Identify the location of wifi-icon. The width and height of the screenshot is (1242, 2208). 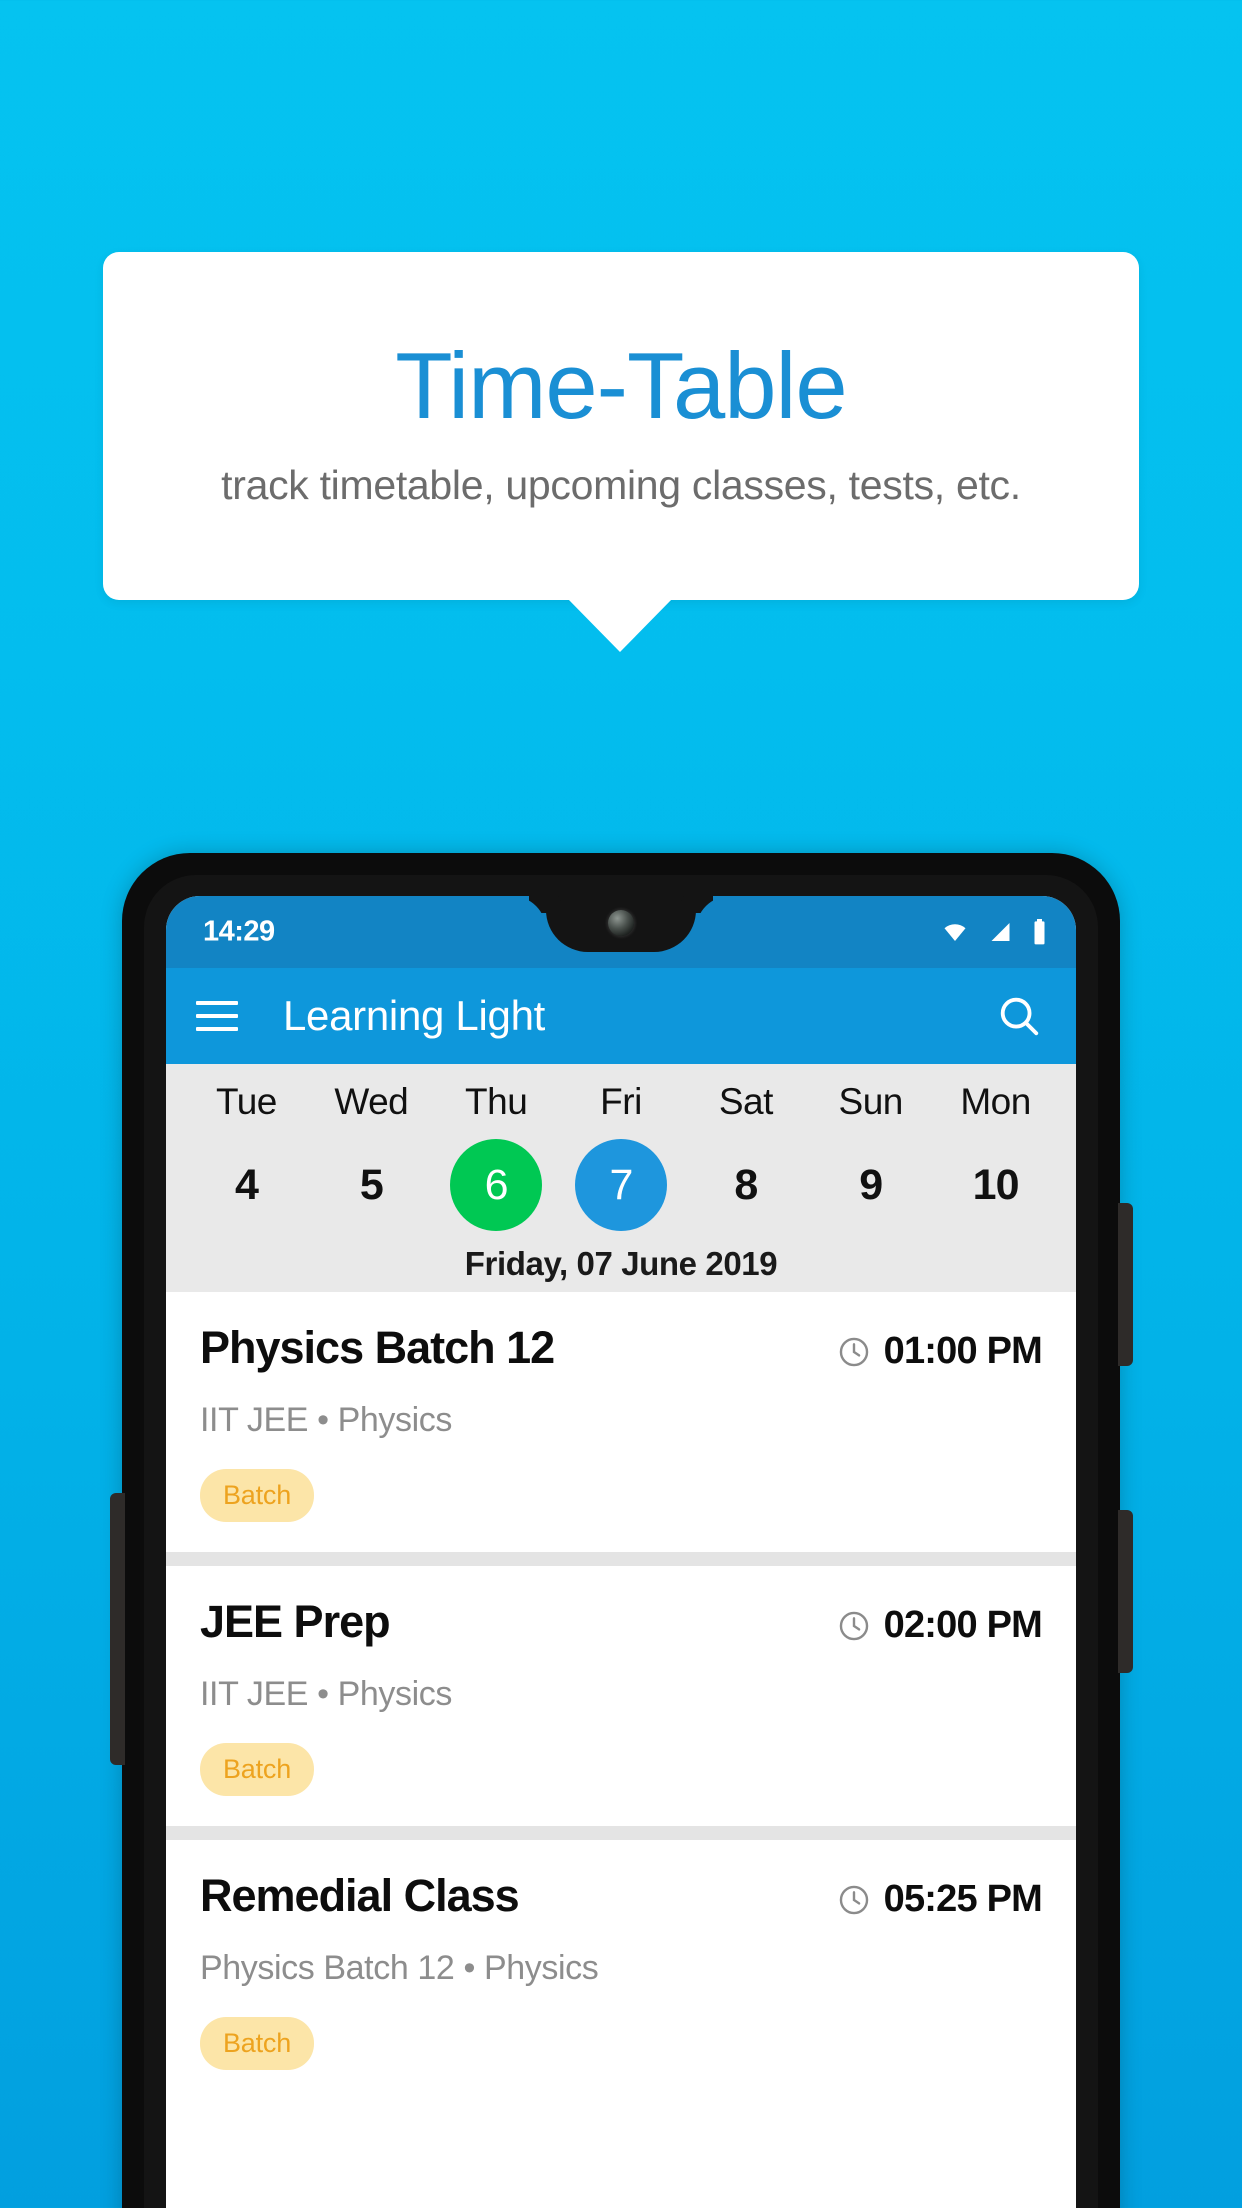
(955, 932).